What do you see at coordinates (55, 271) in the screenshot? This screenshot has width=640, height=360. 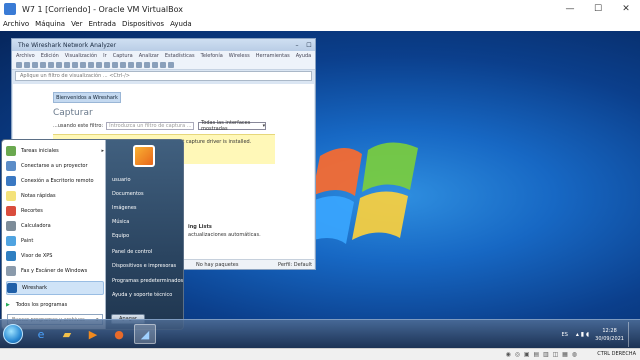 I see `start-item-fax-escaner: Fax y Escáner de Windows` at bounding box center [55, 271].